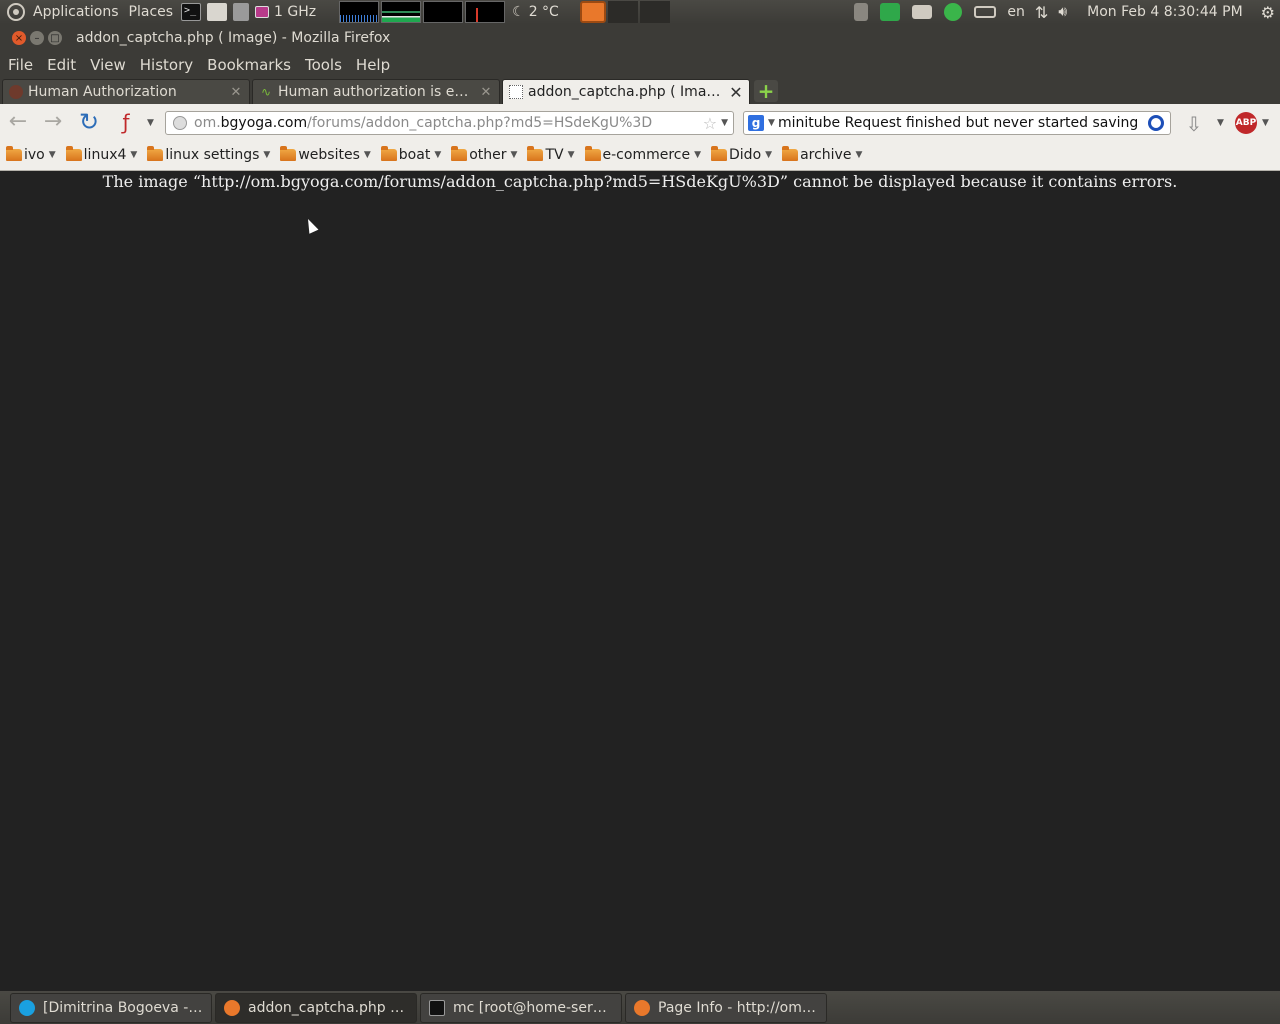  Describe the element at coordinates (180, 123) in the screenshot. I see `site-identity-icon` at that location.